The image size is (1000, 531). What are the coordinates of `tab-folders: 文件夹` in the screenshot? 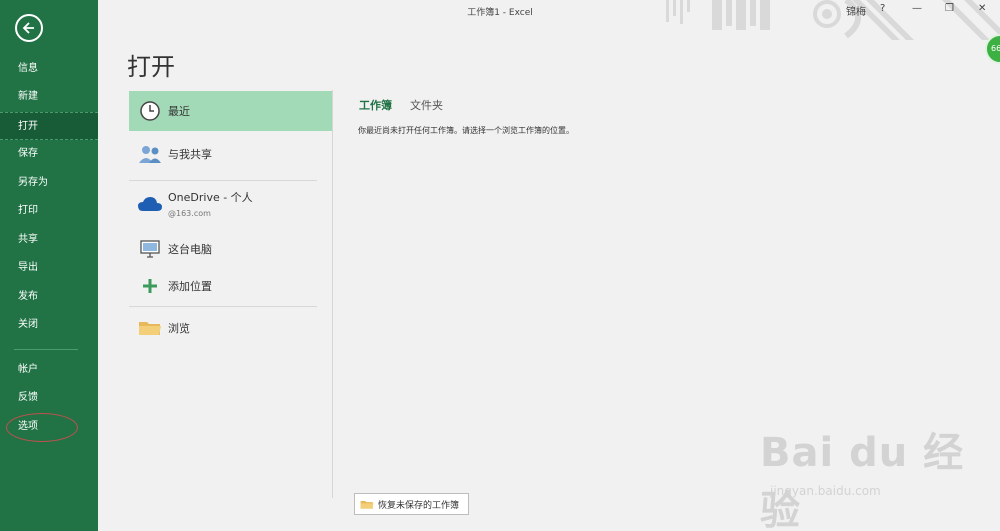 It's located at (426, 105).